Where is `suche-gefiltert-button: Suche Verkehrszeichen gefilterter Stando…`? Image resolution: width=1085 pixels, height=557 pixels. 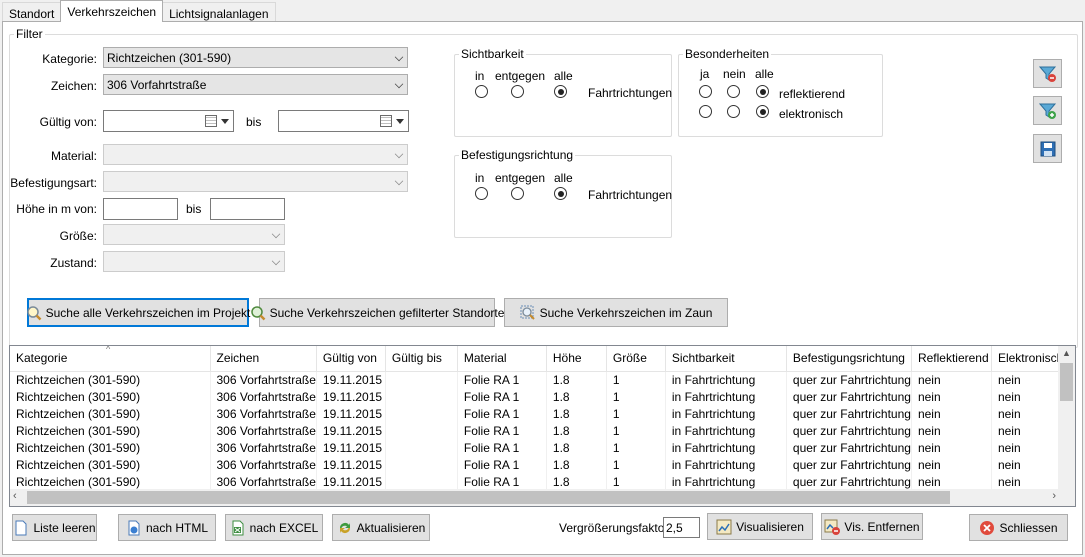
suche-gefiltert-button: Suche Verkehrszeichen gefilterter Stando… is located at coordinates (377, 312).